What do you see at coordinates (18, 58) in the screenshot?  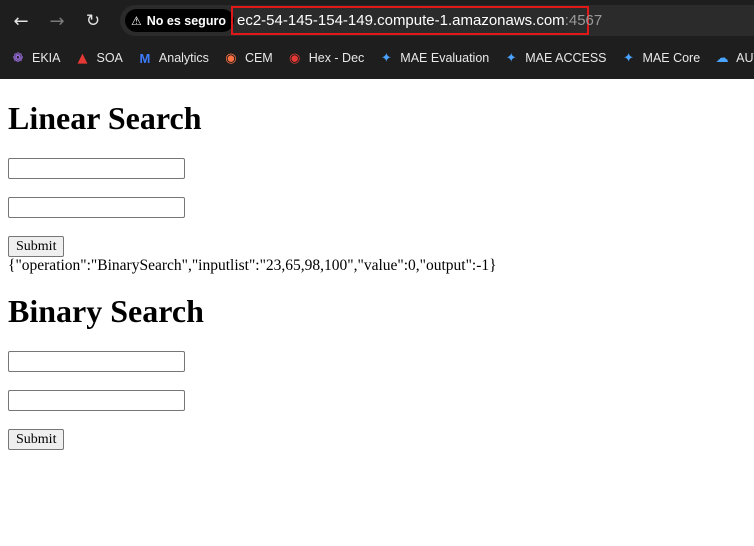 I see `ekia-icon: ❁` at bounding box center [18, 58].